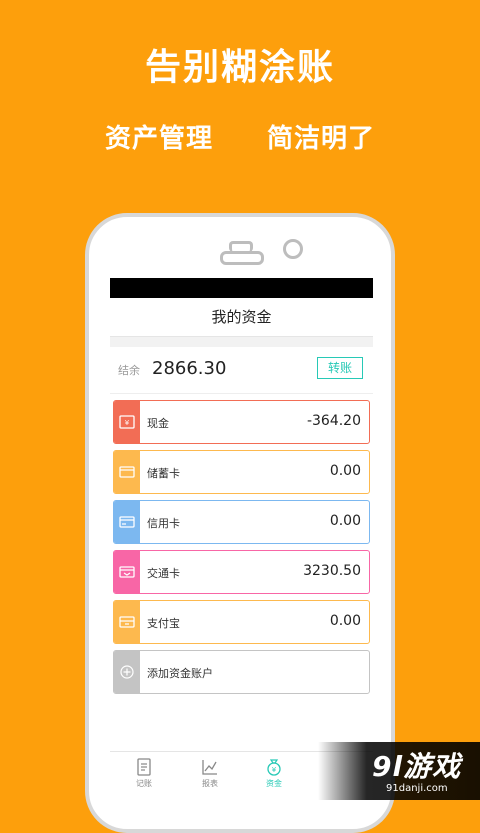 Image resolution: width=480 pixels, height=833 pixels. I want to click on account-amount: 3230.50, so click(332, 571).